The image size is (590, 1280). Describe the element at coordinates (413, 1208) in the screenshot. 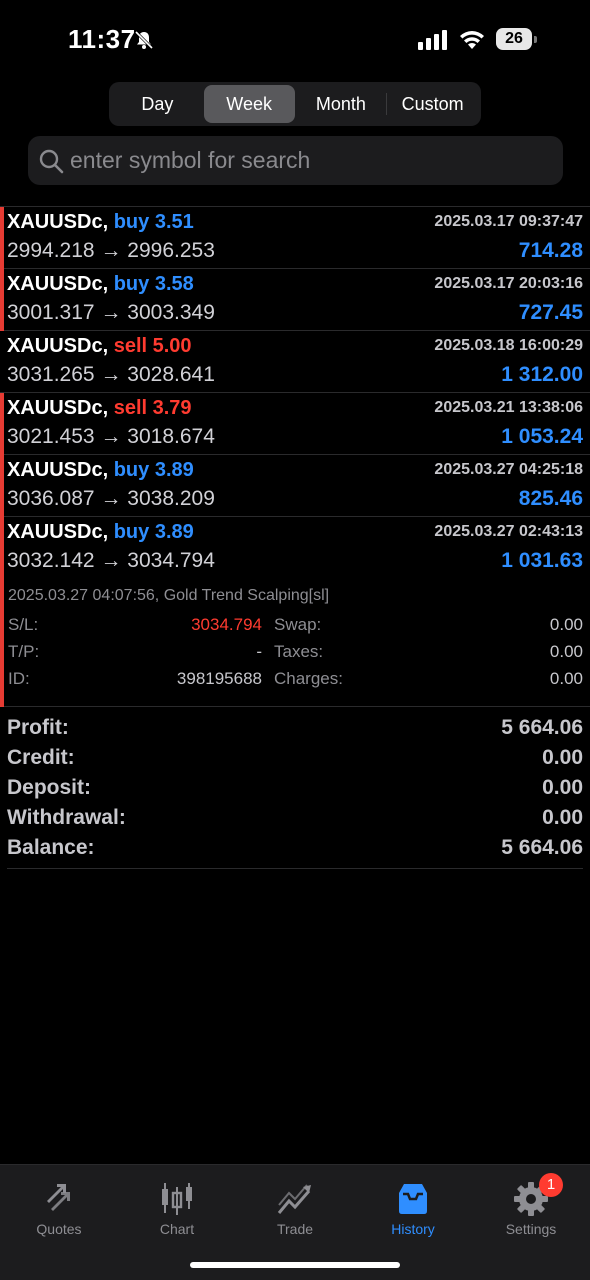

I see `tab-history: History` at that location.